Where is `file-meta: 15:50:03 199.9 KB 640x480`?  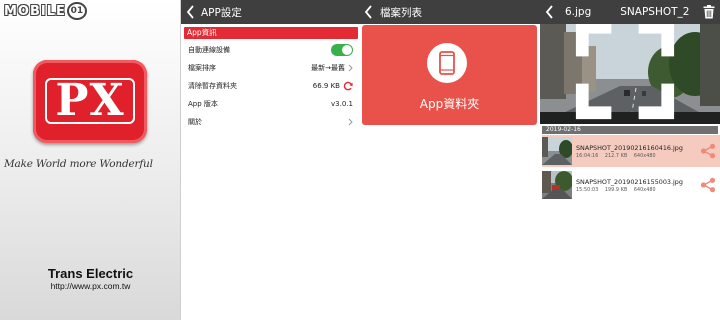 file-meta: 15:50:03 199.9 KB 640x480 is located at coordinates (638, 190).